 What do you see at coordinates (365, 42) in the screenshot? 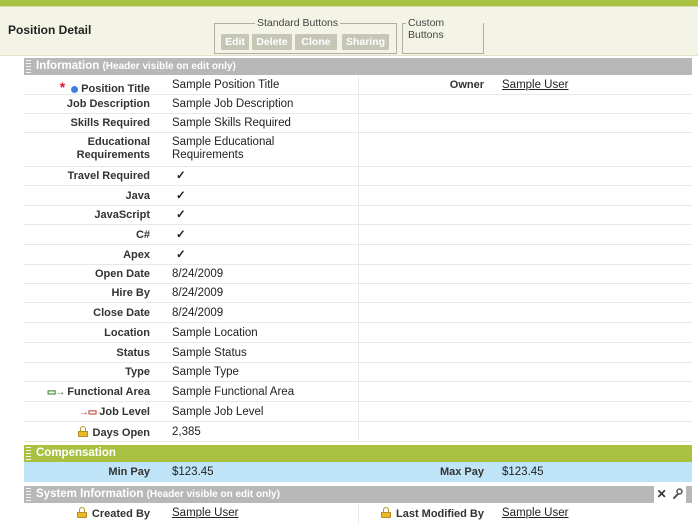
I see `sharing-button: Sharing` at bounding box center [365, 42].